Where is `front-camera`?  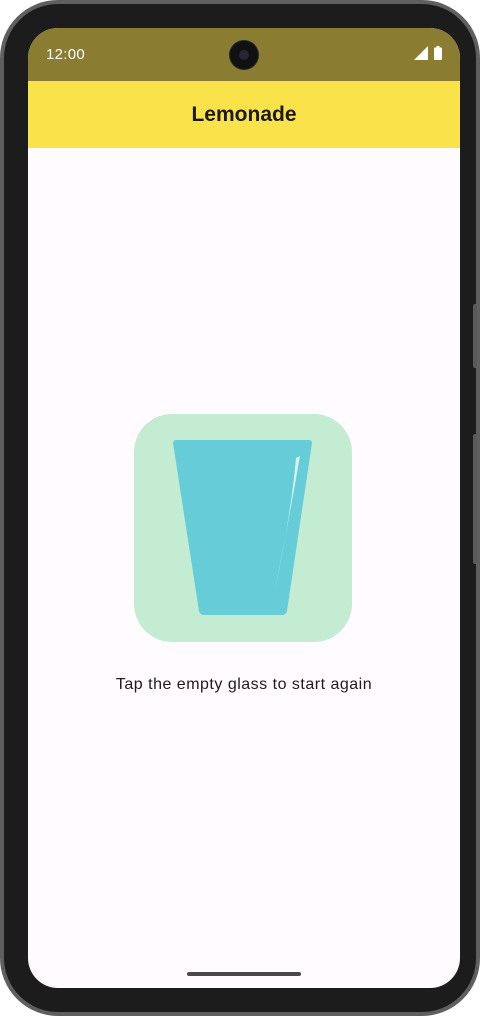 front-camera is located at coordinates (244, 55).